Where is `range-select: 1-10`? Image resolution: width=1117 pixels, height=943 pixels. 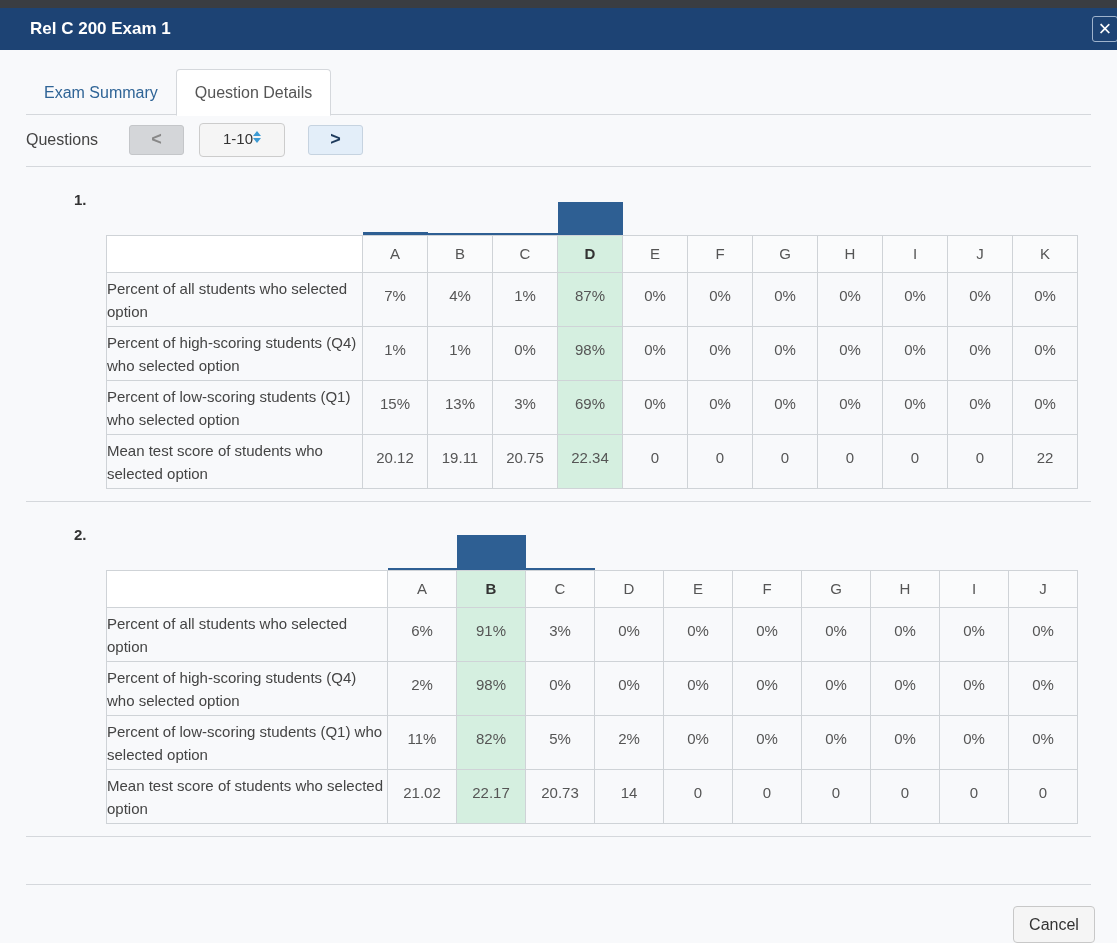
range-select: 1-10 is located at coordinates (242, 139).